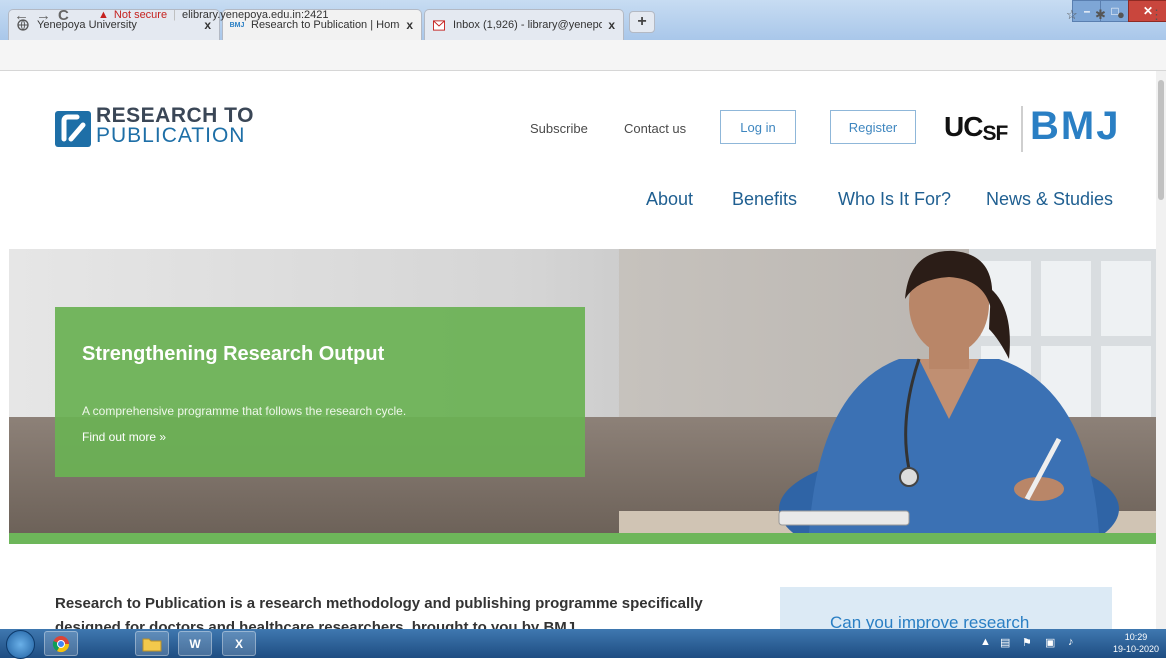 The image size is (1166, 659). Describe the element at coordinates (1022, 129) in the screenshot. I see `logo-divider` at that location.